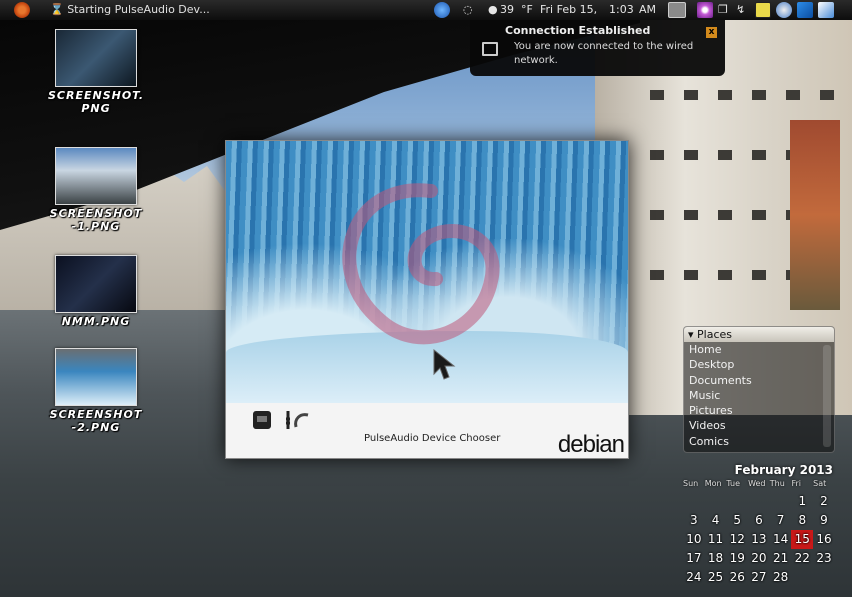 This screenshot has height=597, width=852. What do you see at coordinates (781, 577) in the screenshot?
I see `calendar-day: 28` at bounding box center [781, 577].